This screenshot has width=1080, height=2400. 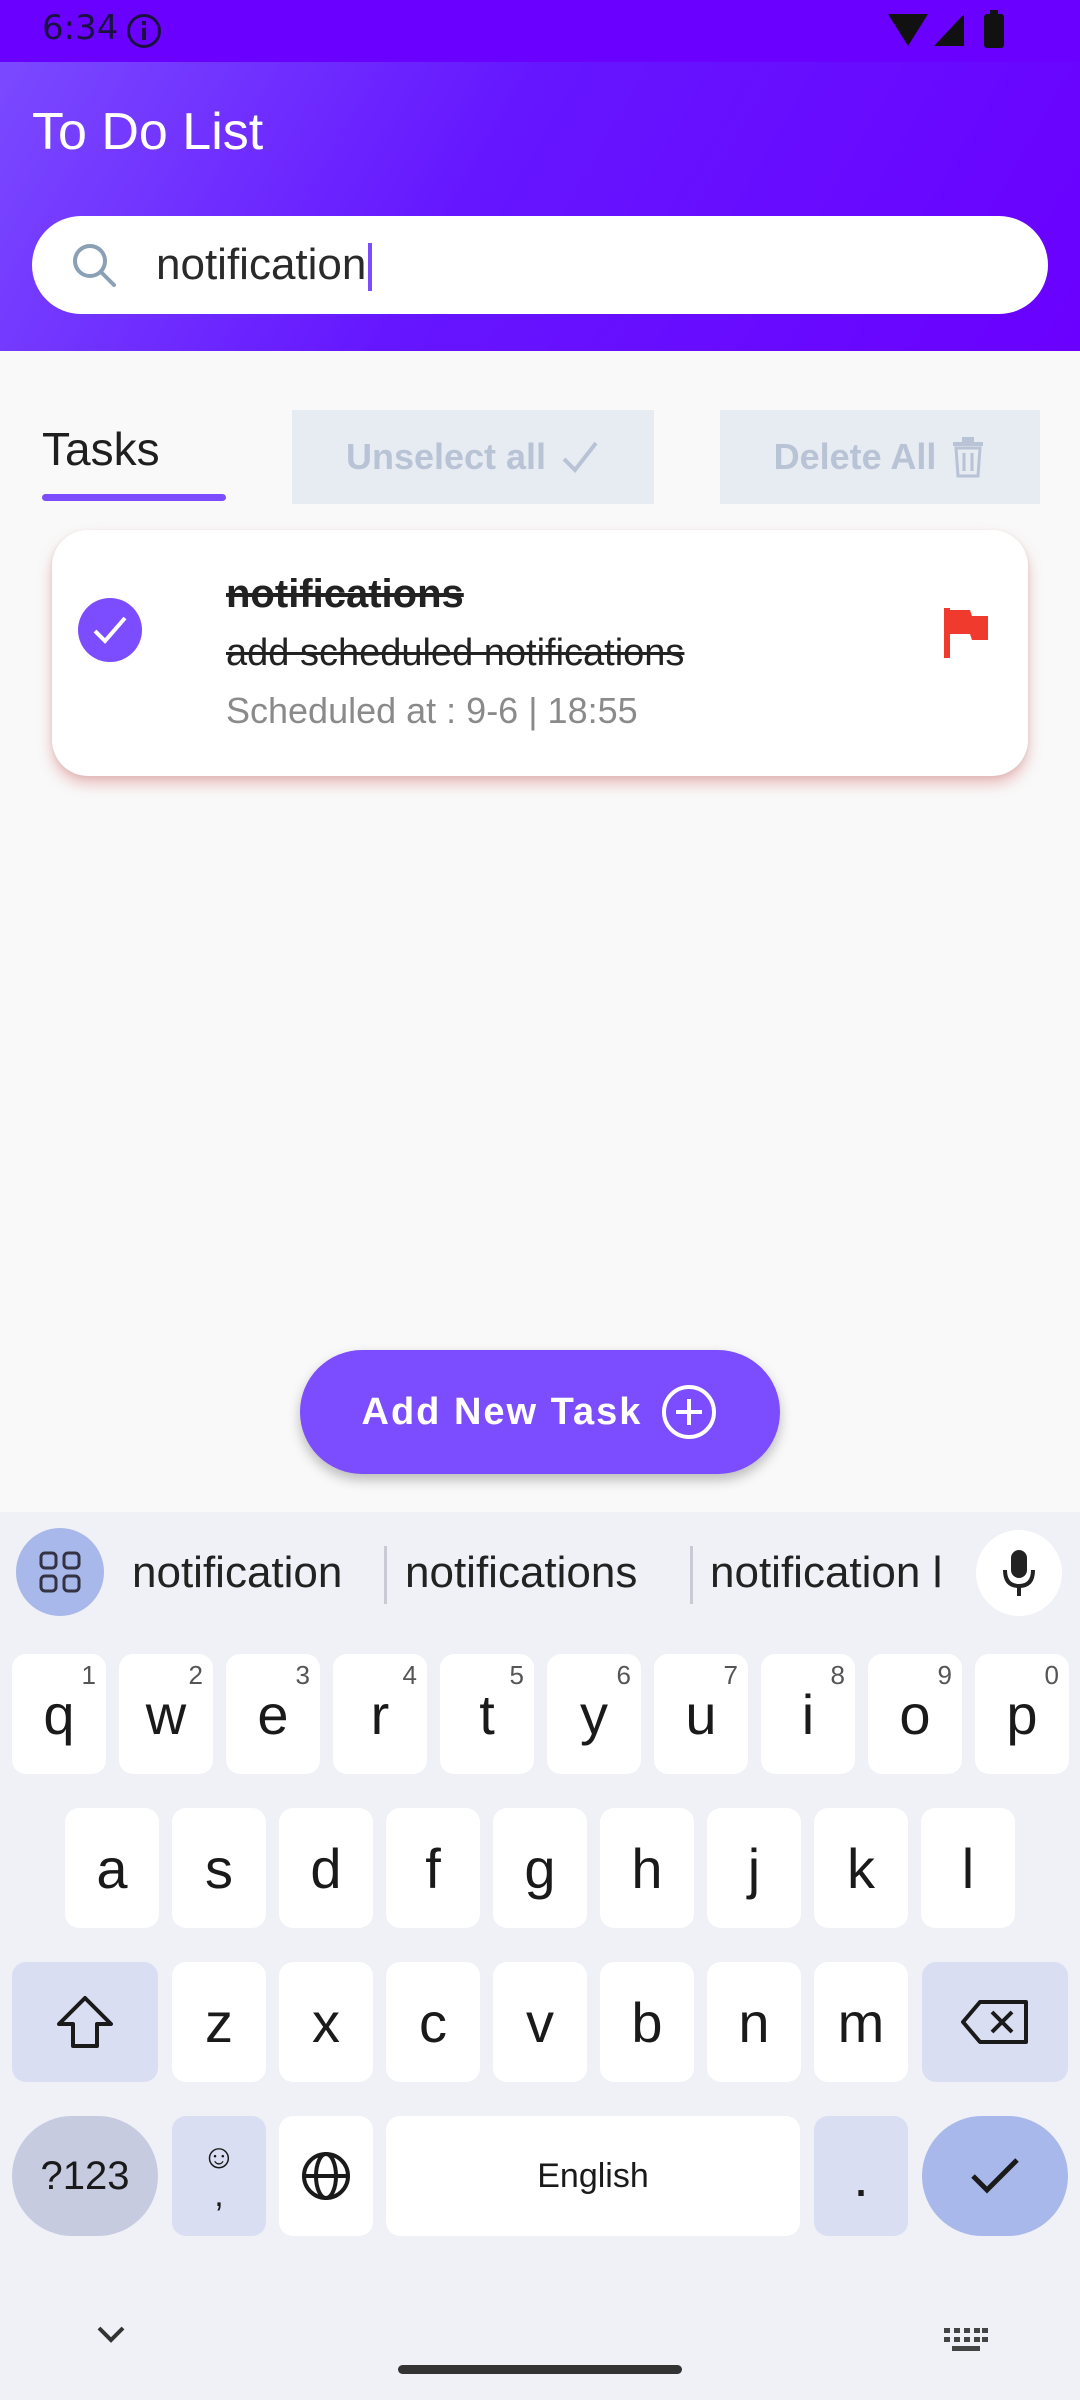 What do you see at coordinates (966, 2340) in the screenshot?
I see `keyboard-icon` at bounding box center [966, 2340].